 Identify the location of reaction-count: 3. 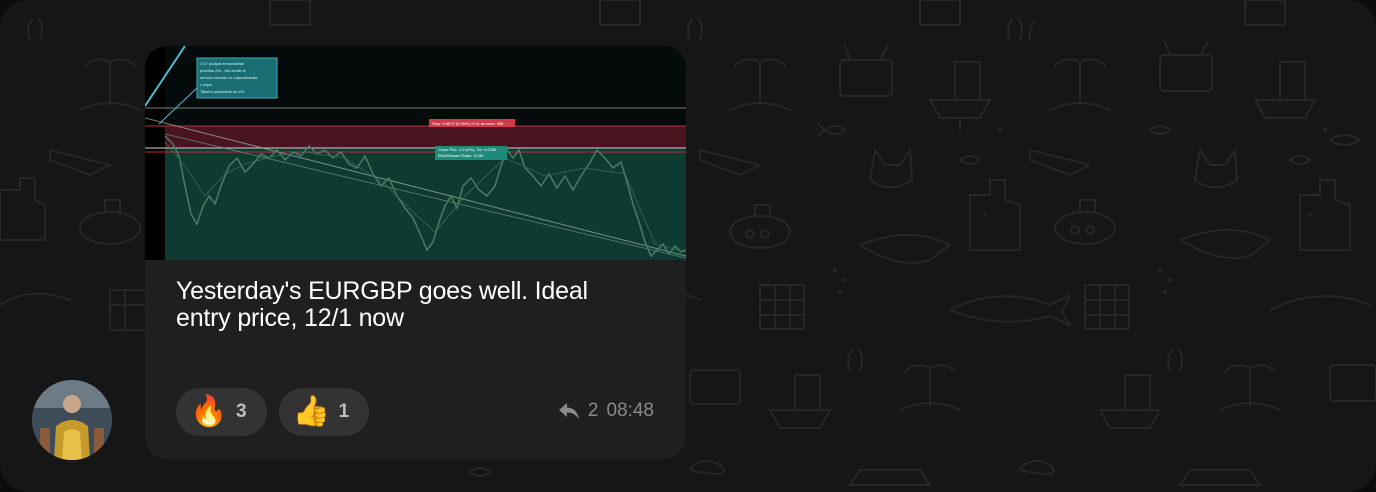
(241, 411).